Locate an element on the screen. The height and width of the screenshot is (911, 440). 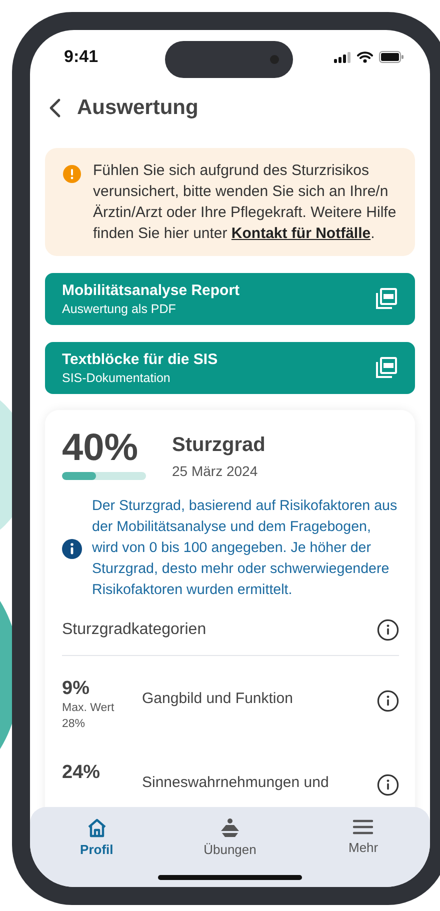
nav-tab: Mehr is located at coordinates (363, 836).